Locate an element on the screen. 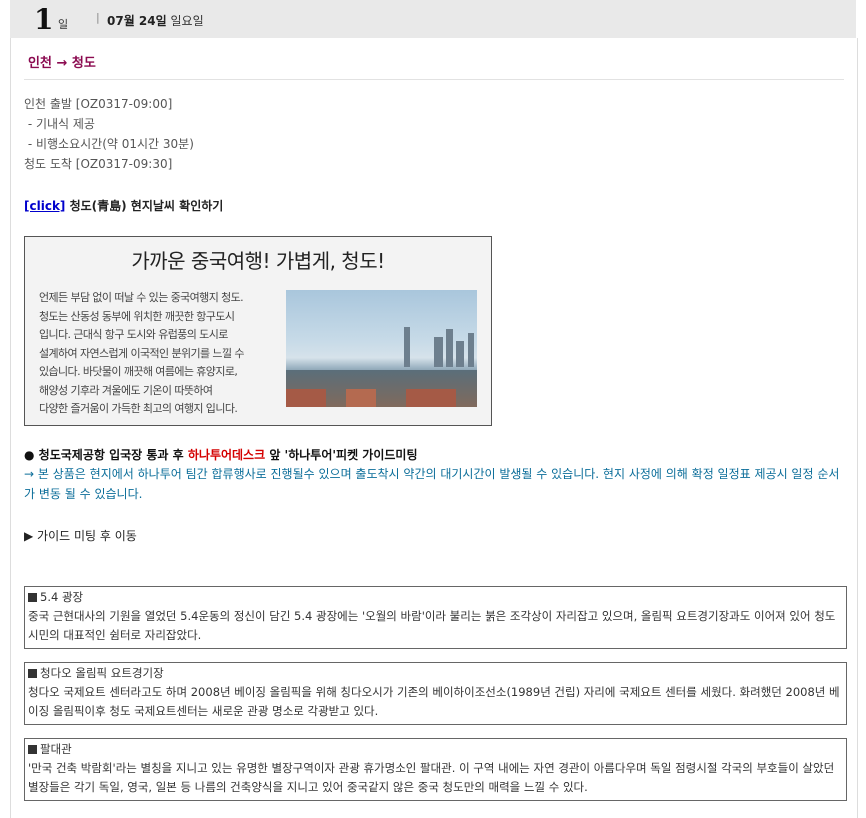 This screenshot has height=818, width=866. banner-line: 있습니다. 바닷물이 깨끗해 여름에는 휴양지로, is located at coordinates (138, 371).